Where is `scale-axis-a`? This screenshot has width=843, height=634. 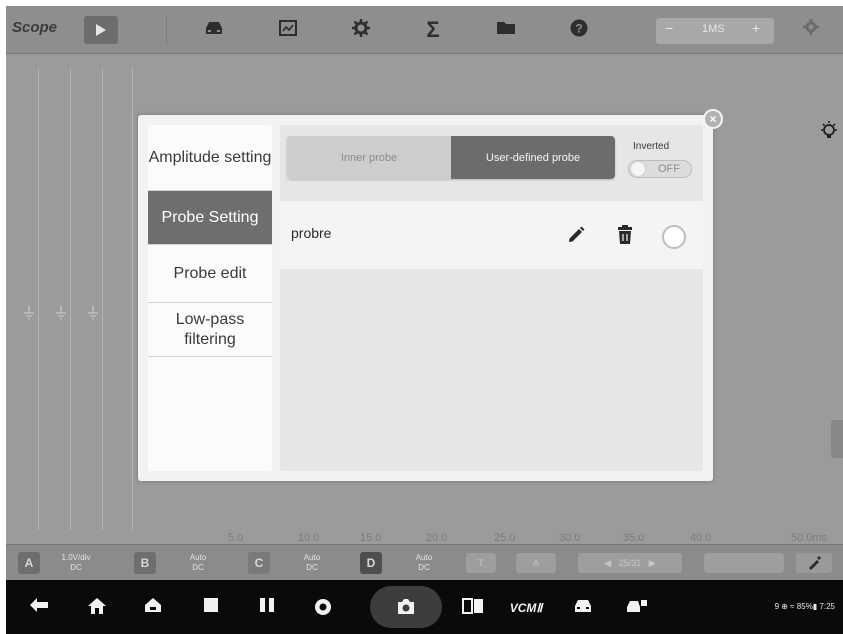 scale-axis-a is located at coordinates (38, 299).